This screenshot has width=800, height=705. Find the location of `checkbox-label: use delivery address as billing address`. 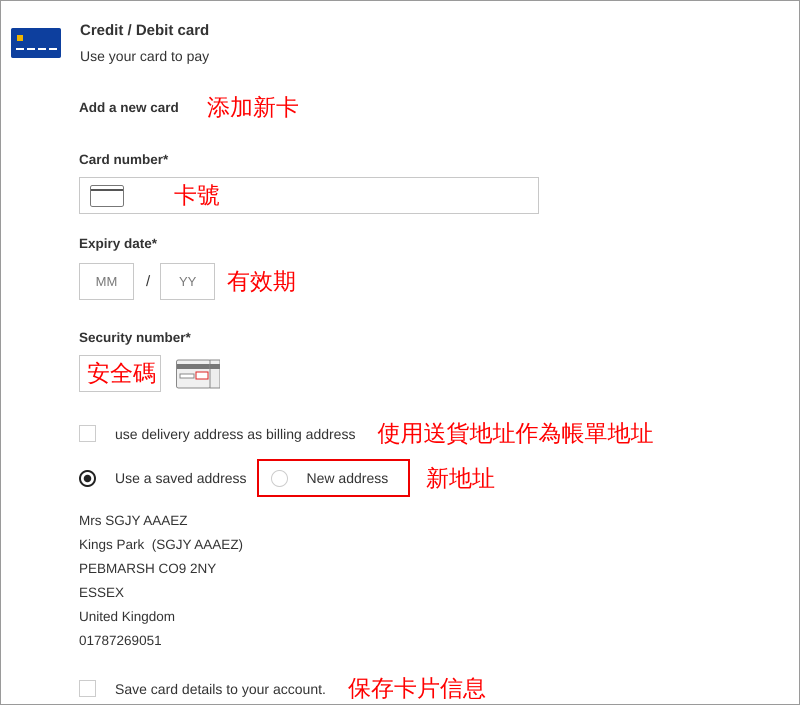

checkbox-label: use delivery address as billing address is located at coordinates (235, 434).